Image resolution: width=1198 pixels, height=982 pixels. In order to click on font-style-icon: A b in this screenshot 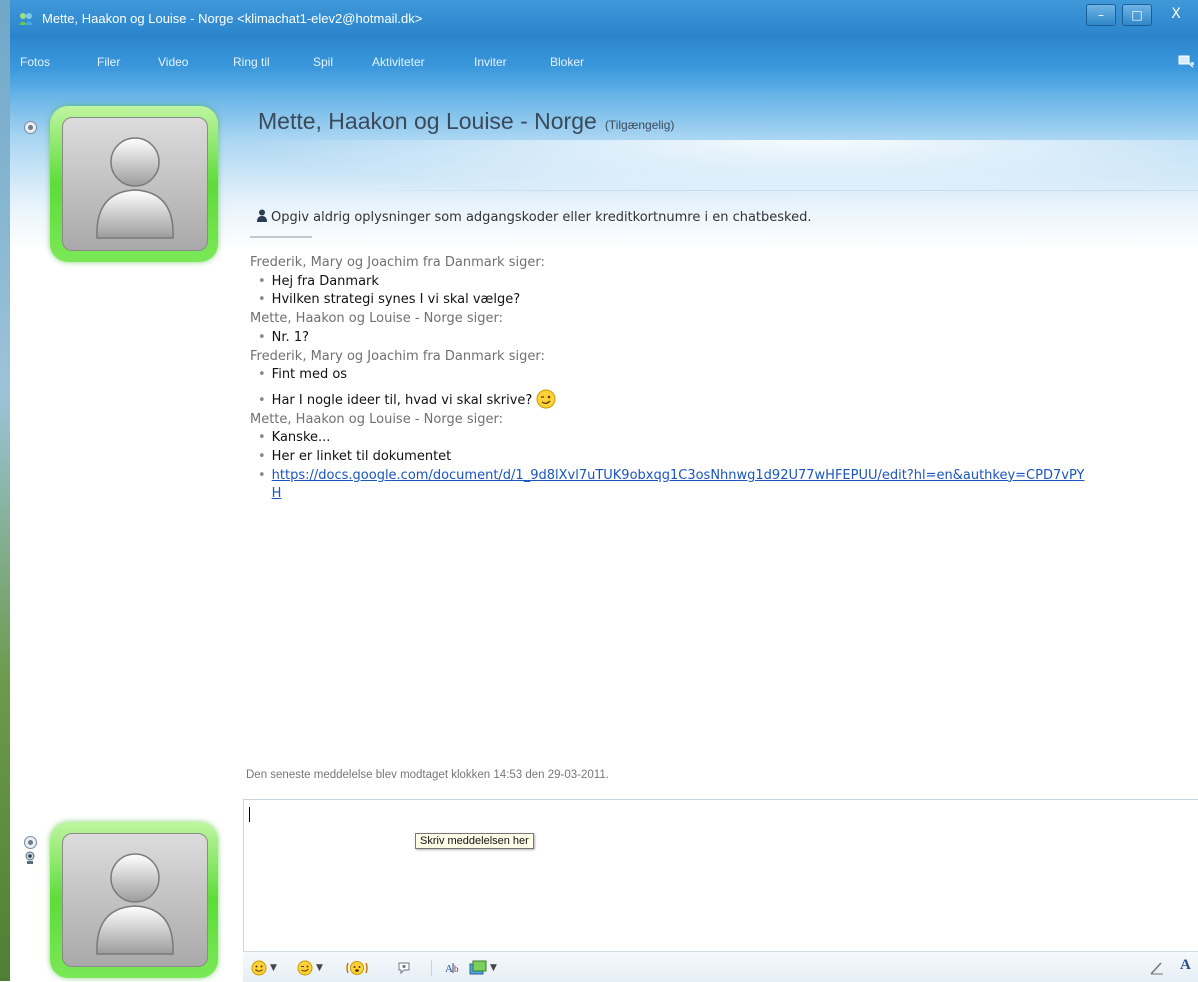, I will do `click(452, 969)`.